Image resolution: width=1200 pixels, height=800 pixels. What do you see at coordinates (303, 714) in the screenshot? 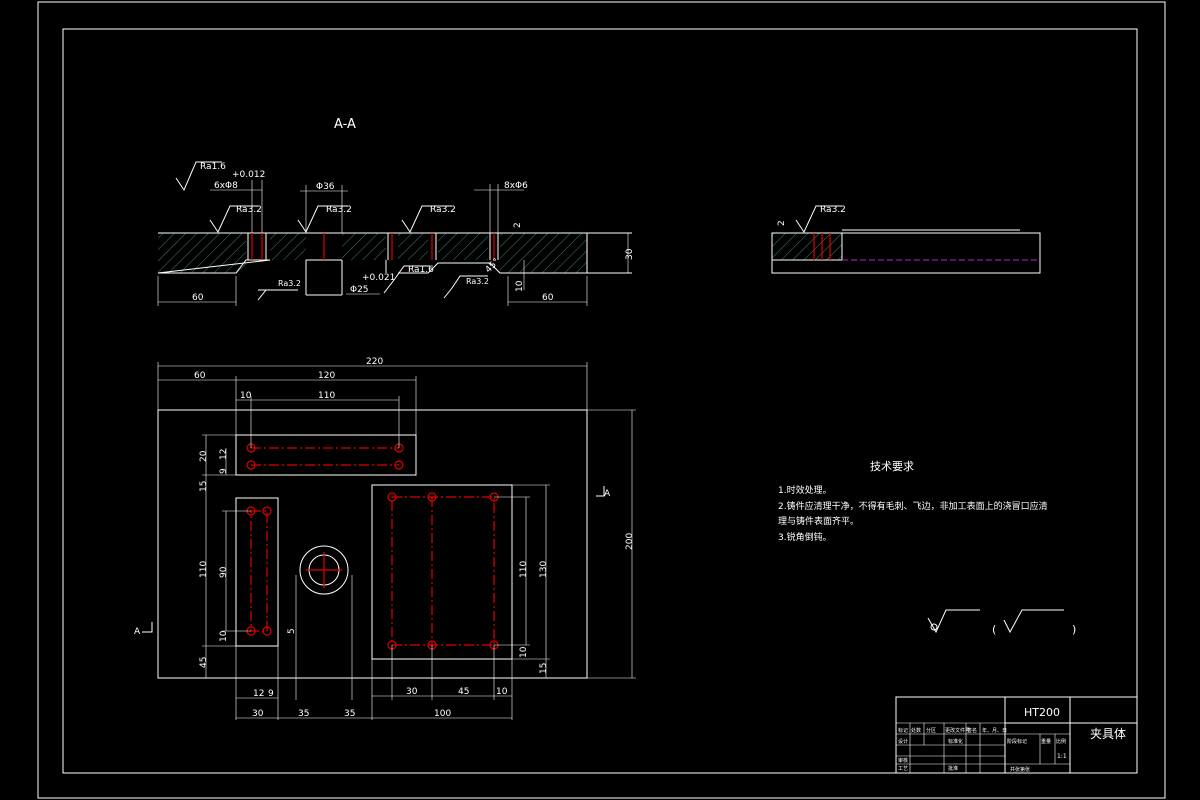
I see `dim-35-a: 35` at bounding box center [303, 714].